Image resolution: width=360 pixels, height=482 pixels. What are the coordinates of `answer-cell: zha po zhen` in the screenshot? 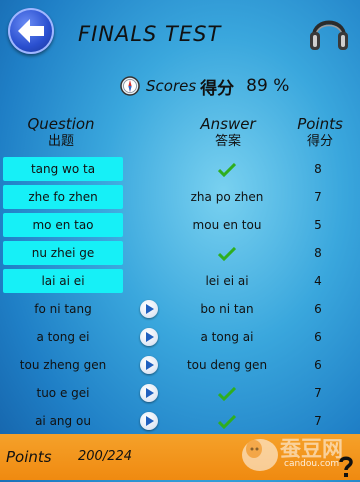 It's located at (227, 197).